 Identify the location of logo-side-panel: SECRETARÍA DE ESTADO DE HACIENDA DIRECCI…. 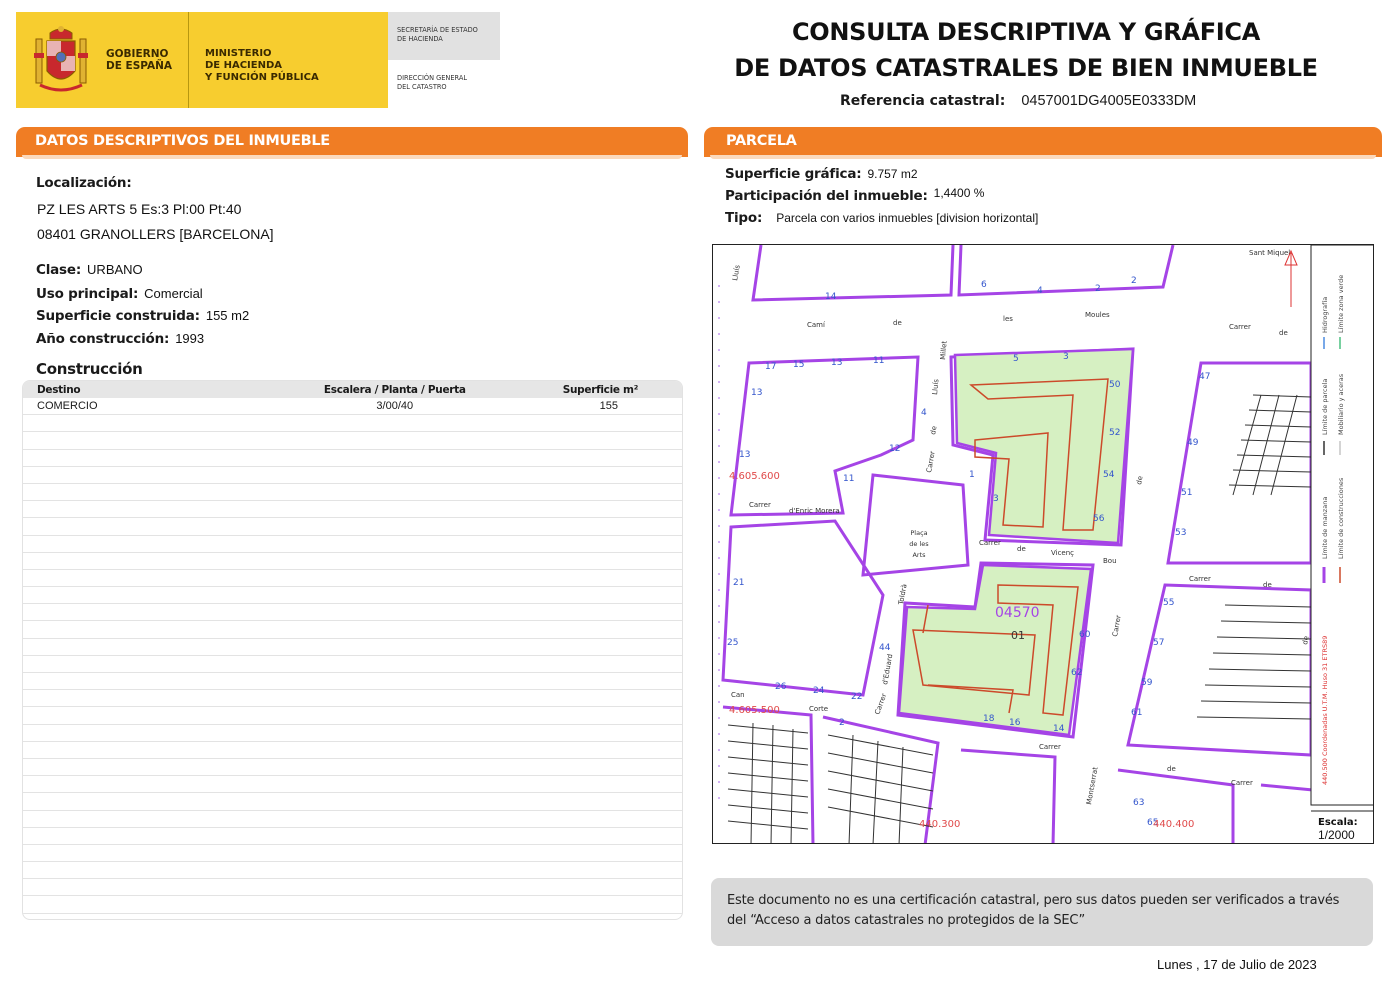
(444, 60).